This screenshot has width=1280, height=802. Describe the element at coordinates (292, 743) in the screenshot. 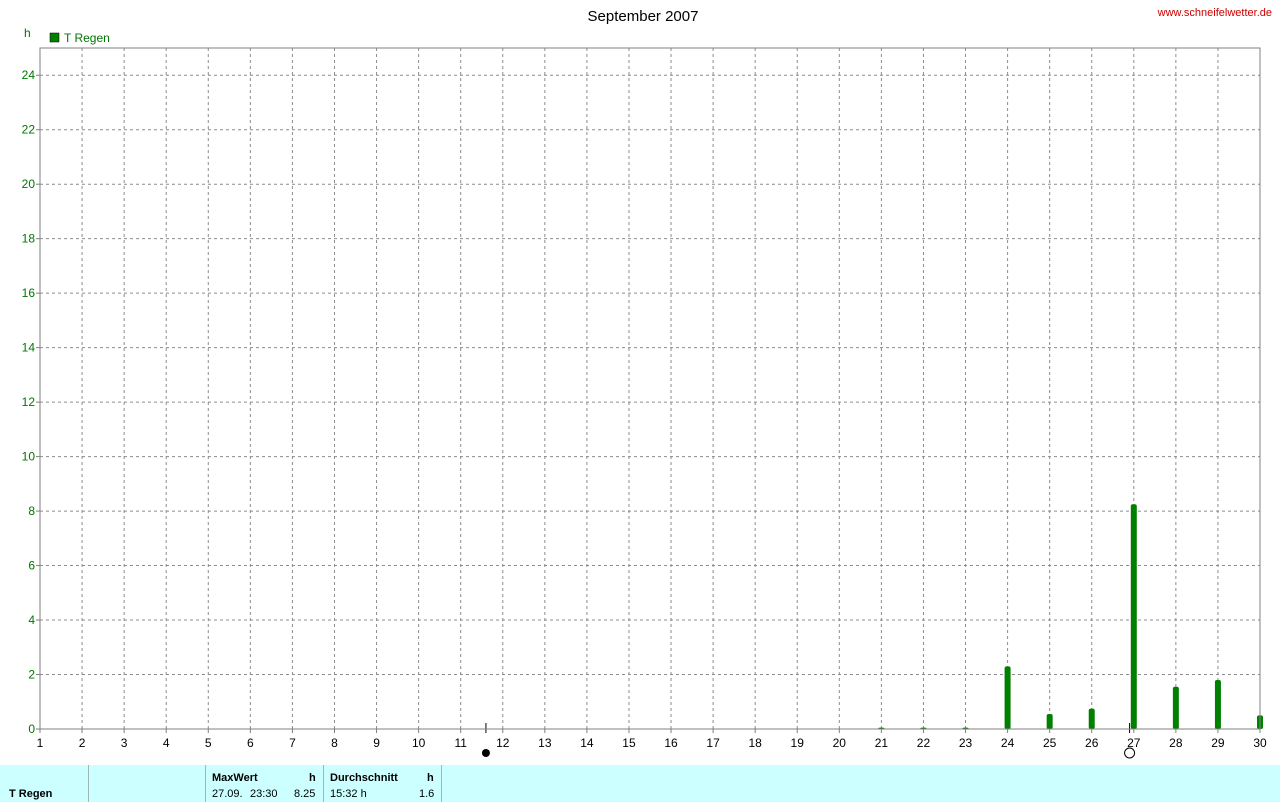

I see `x-tick-label: 7` at that location.